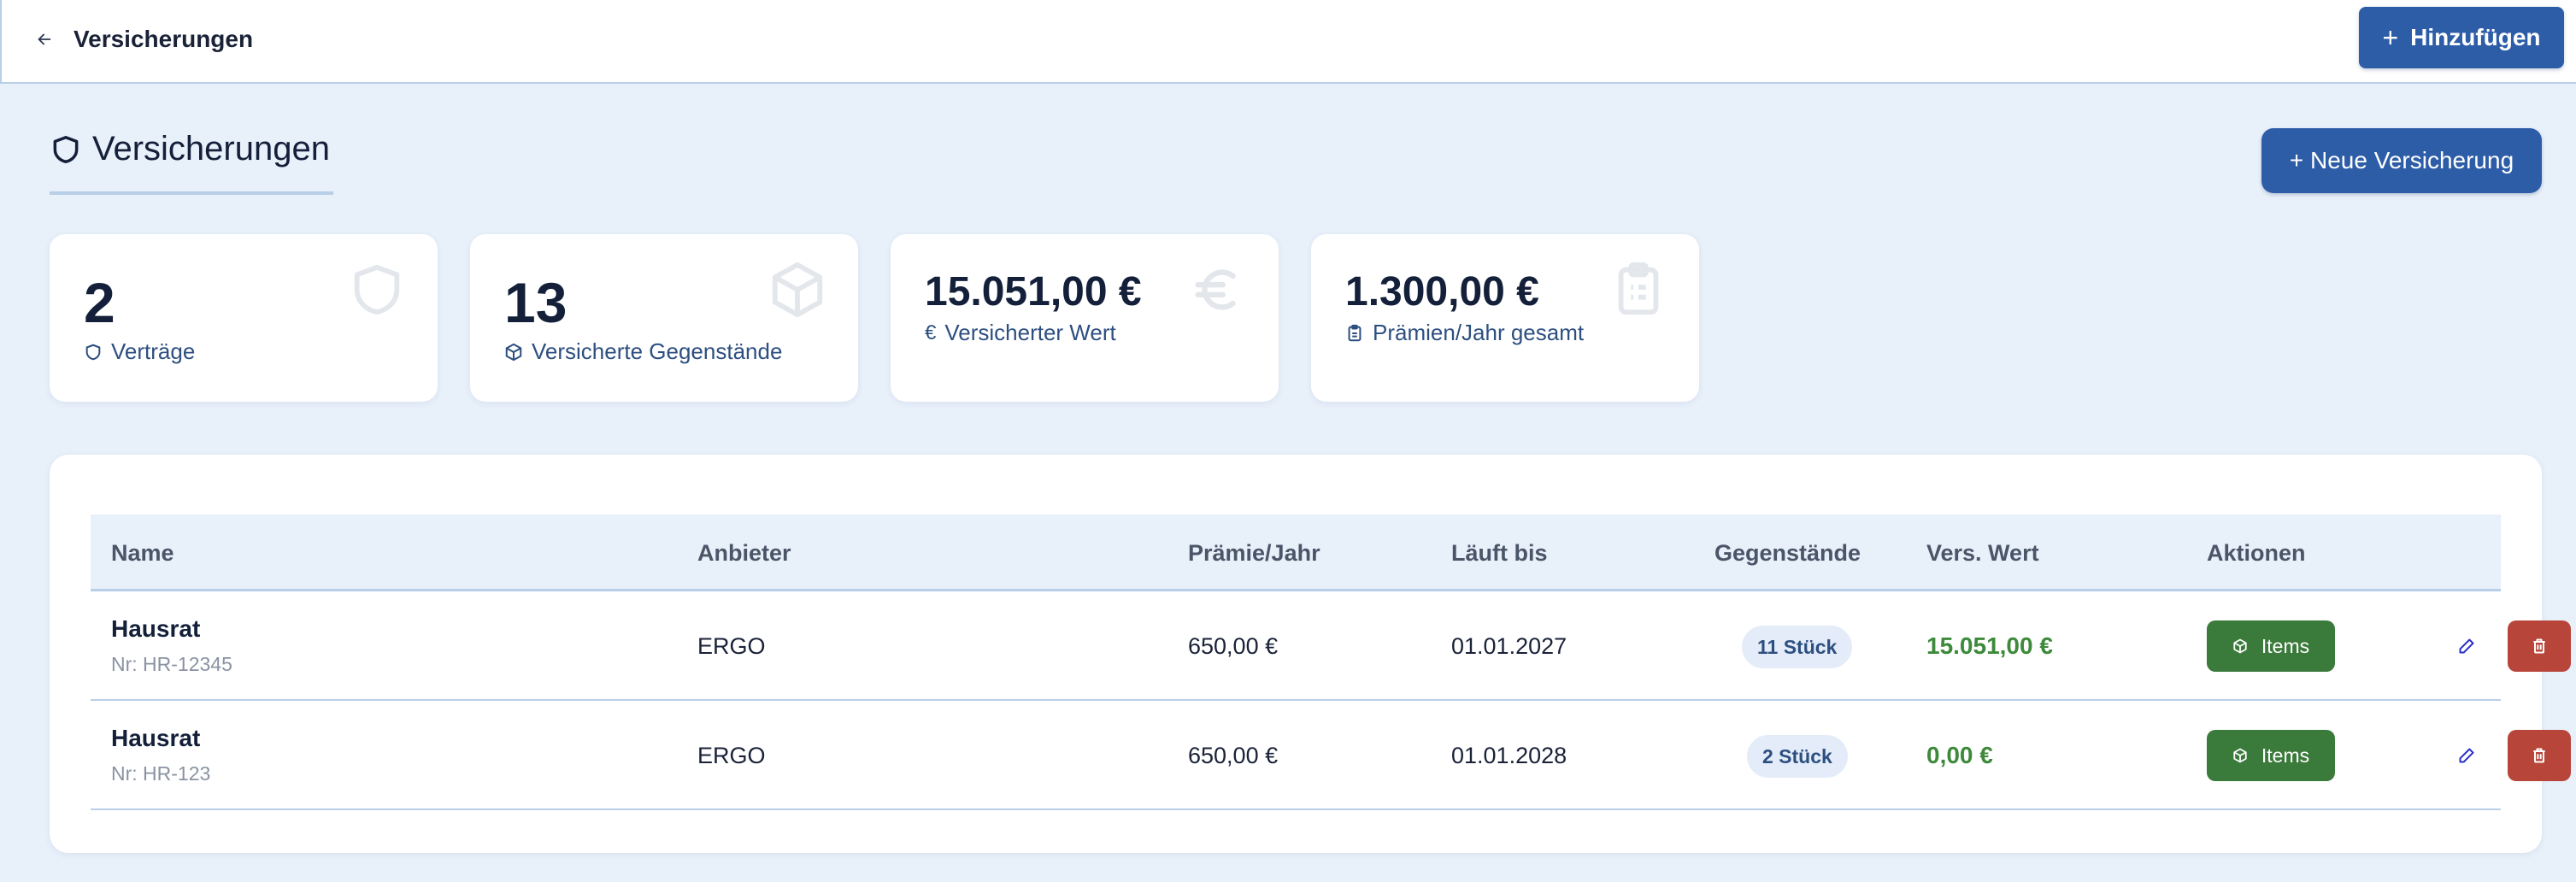 The height and width of the screenshot is (882, 2576). Describe the element at coordinates (536, 302) in the screenshot. I see `stat-value: 13` at that location.